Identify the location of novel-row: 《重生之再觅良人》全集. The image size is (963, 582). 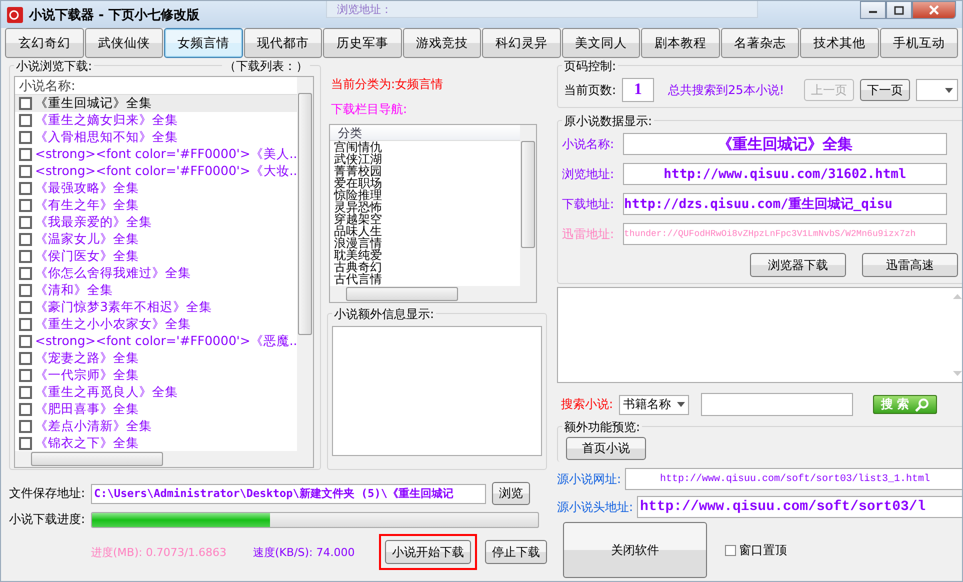
(156, 392).